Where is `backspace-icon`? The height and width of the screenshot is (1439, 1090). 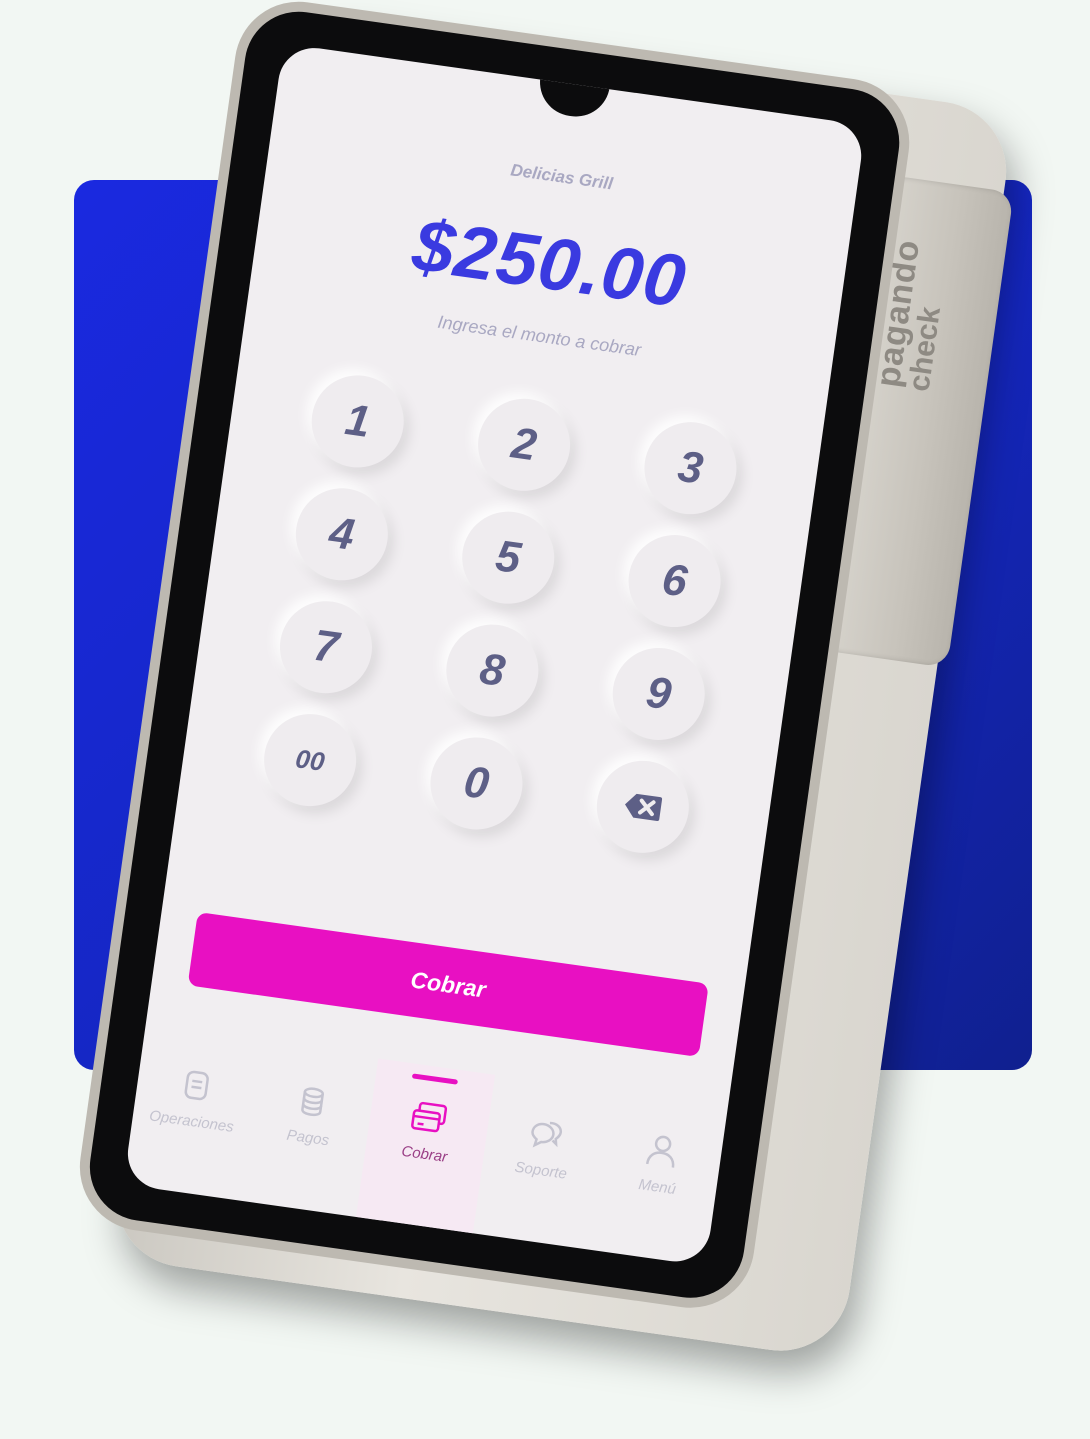 backspace-icon is located at coordinates (643, 806).